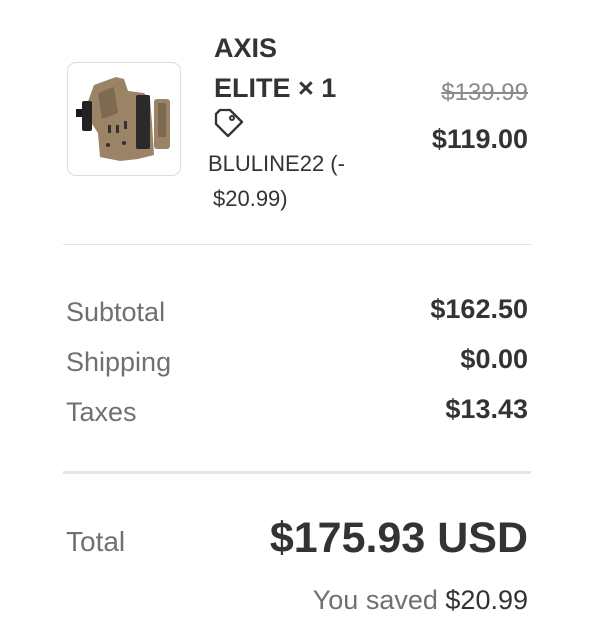 This screenshot has height=640, width=594. What do you see at coordinates (116, 312) in the screenshot?
I see `subtotal-label: Subtotal` at bounding box center [116, 312].